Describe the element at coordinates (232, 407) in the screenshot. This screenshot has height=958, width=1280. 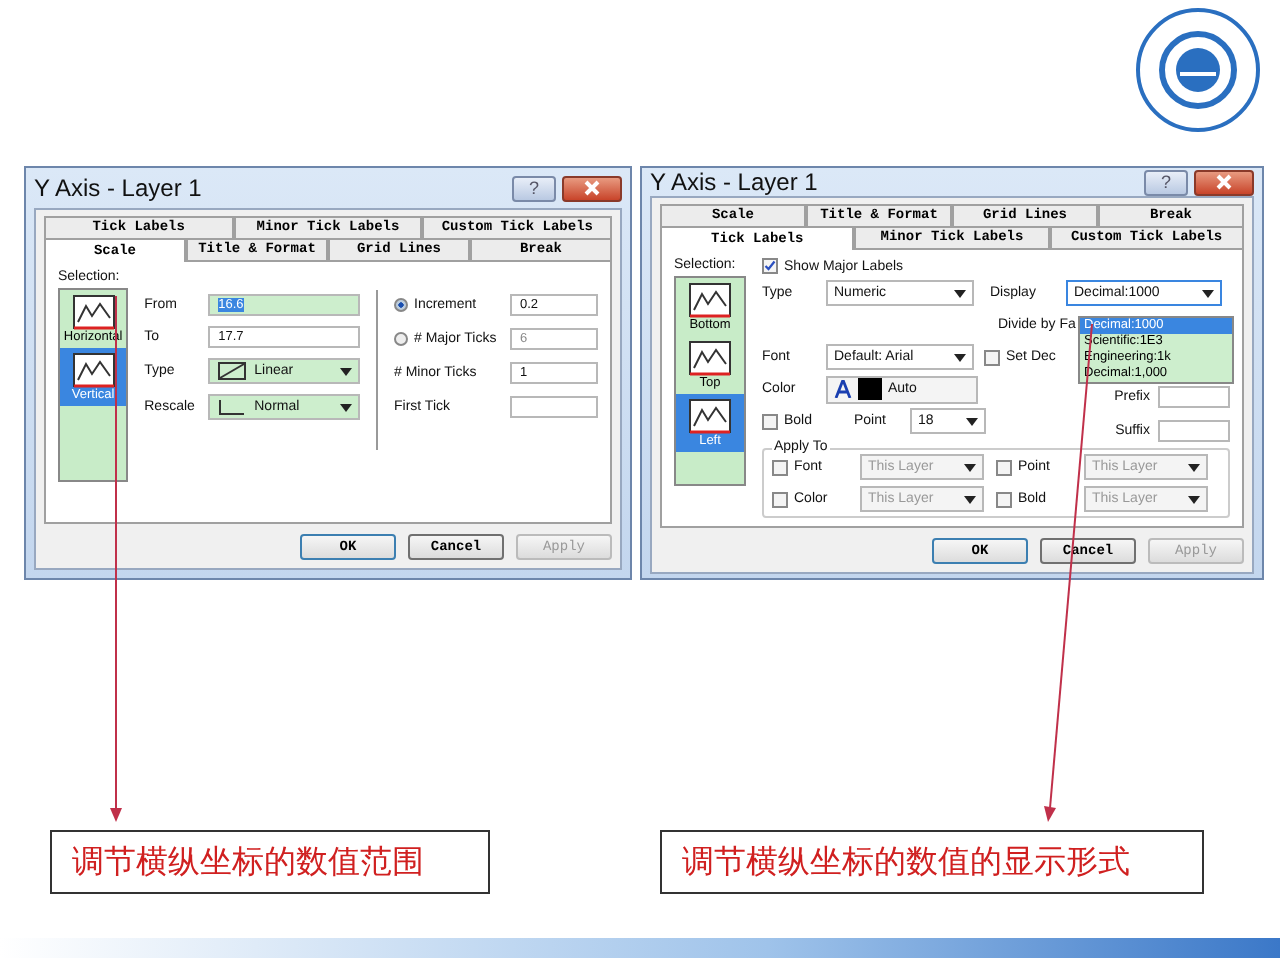
I see `axis-corner-icon` at that location.